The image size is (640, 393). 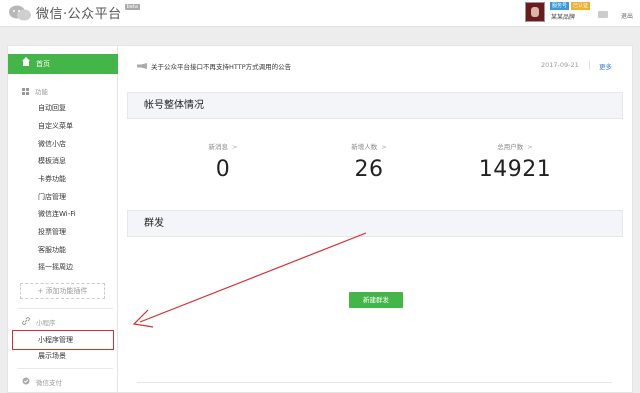 What do you see at coordinates (42, 382) in the screenshot?
I see `section-wechat-pay: 微信支付` at bounding box center [42, 382].